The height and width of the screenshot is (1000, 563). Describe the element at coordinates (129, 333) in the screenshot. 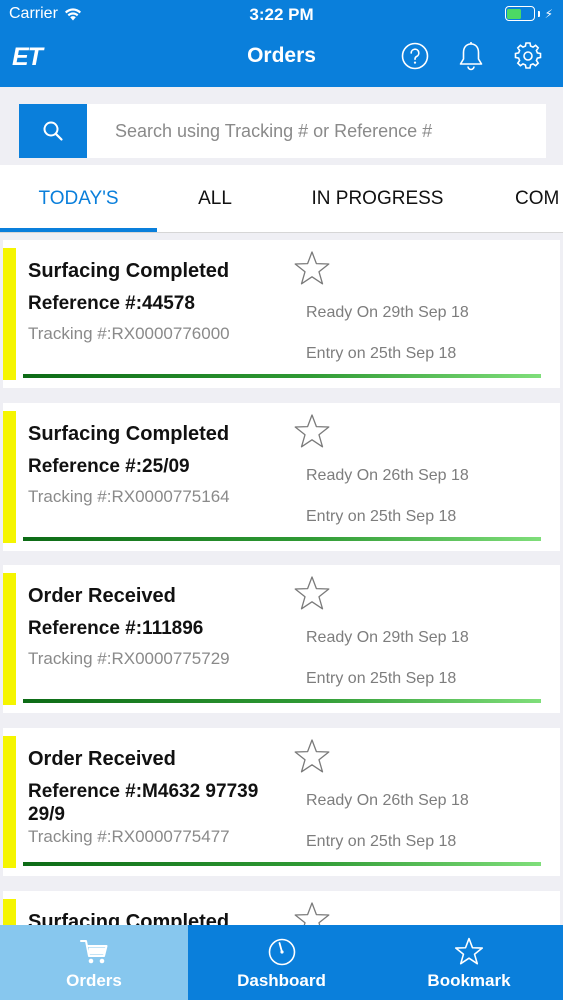

I see `order-tracking: Tracking #:RX0000776000` at that location.